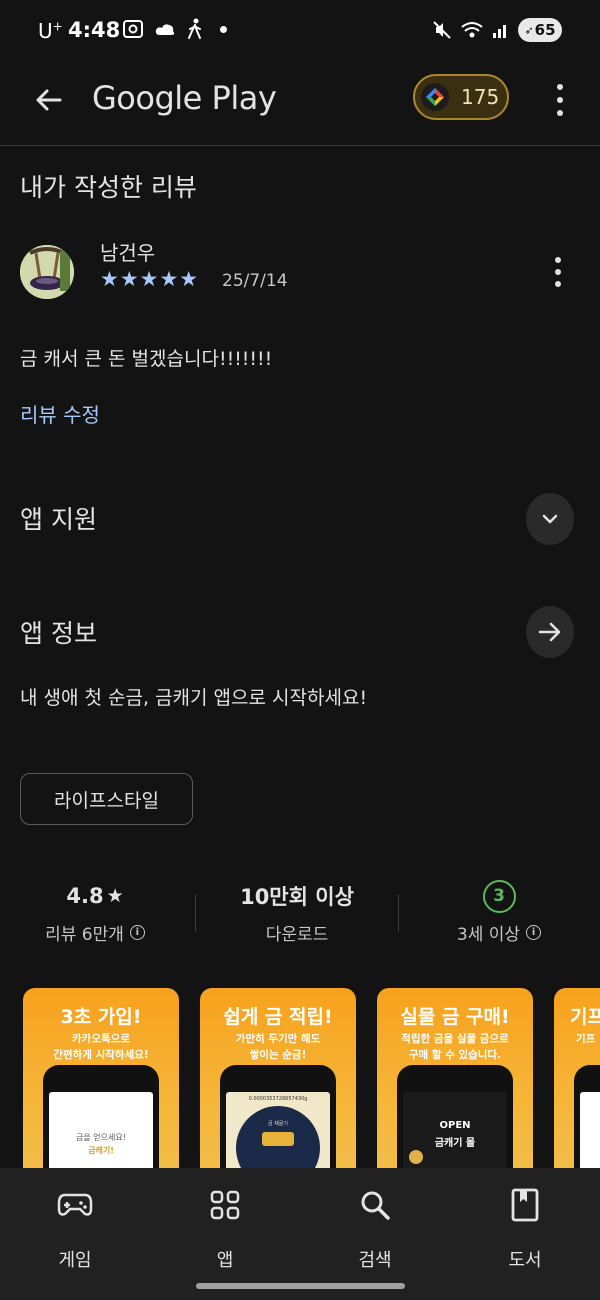 This screenshot has height=1300, width=600. What do you see at coordinates (587, 1116) in the screenshot?
I see `phone-mockup` at bounding box center [587, 1116].